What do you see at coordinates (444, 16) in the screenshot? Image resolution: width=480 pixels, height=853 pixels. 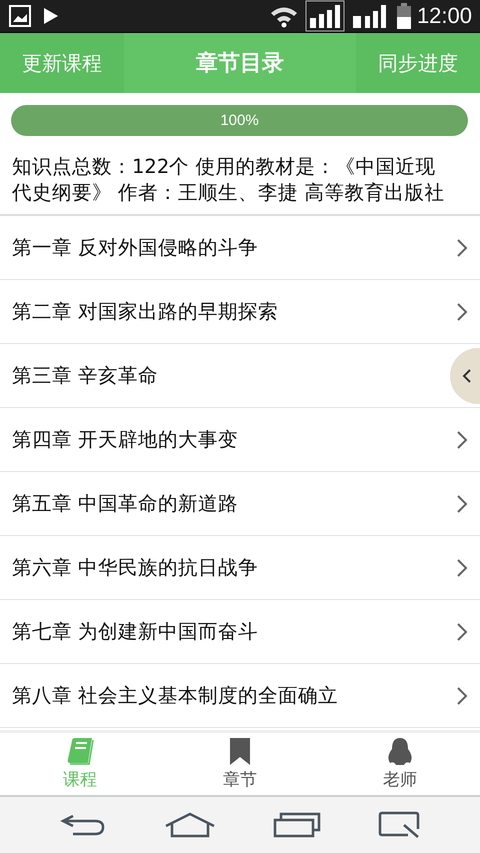 I see `clock: 12:00` at bounding box center [444, 16].